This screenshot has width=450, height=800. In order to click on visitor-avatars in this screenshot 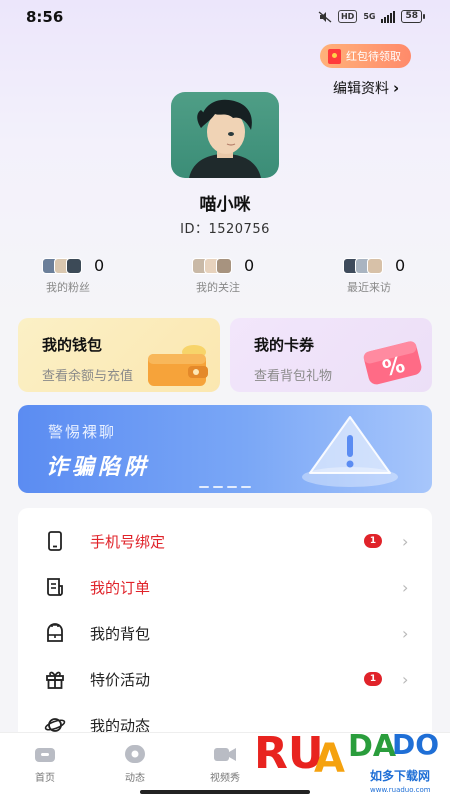, I will do `click(363, 265)`.